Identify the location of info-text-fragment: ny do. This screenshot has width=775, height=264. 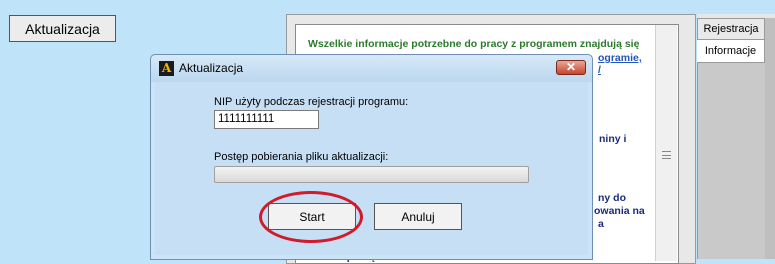
(612, 198).